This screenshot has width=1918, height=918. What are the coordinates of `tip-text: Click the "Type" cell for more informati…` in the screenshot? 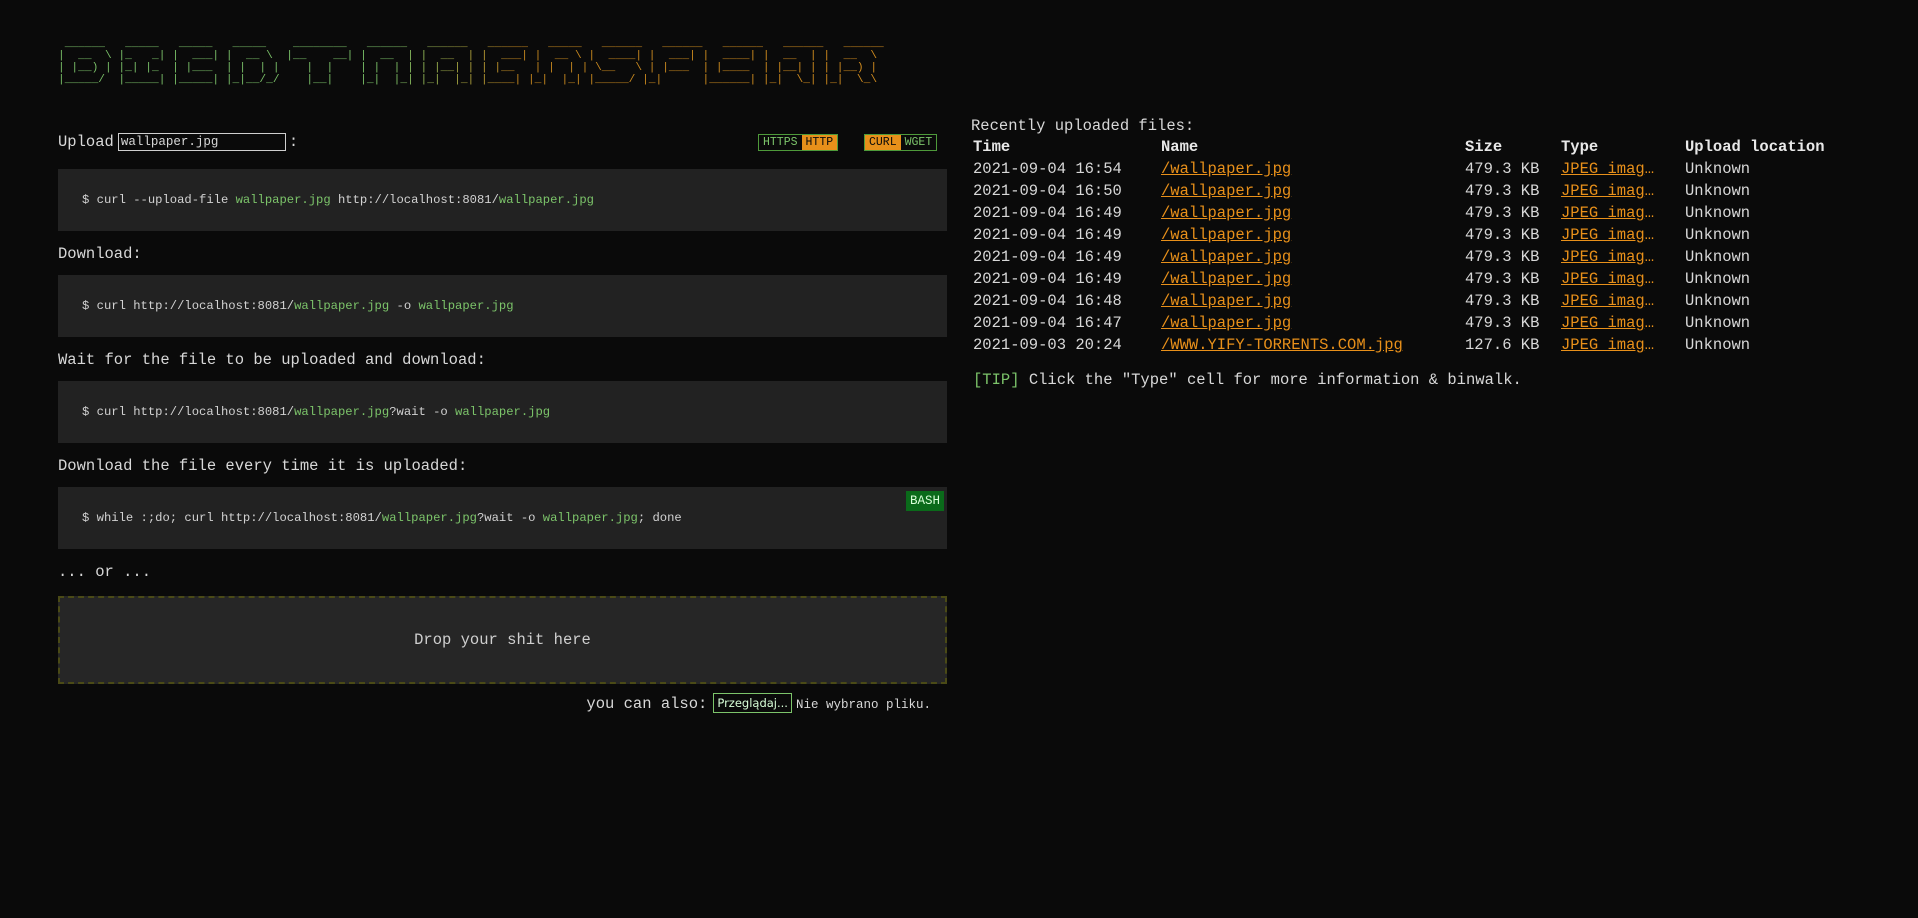 It's located at (1270, 380).